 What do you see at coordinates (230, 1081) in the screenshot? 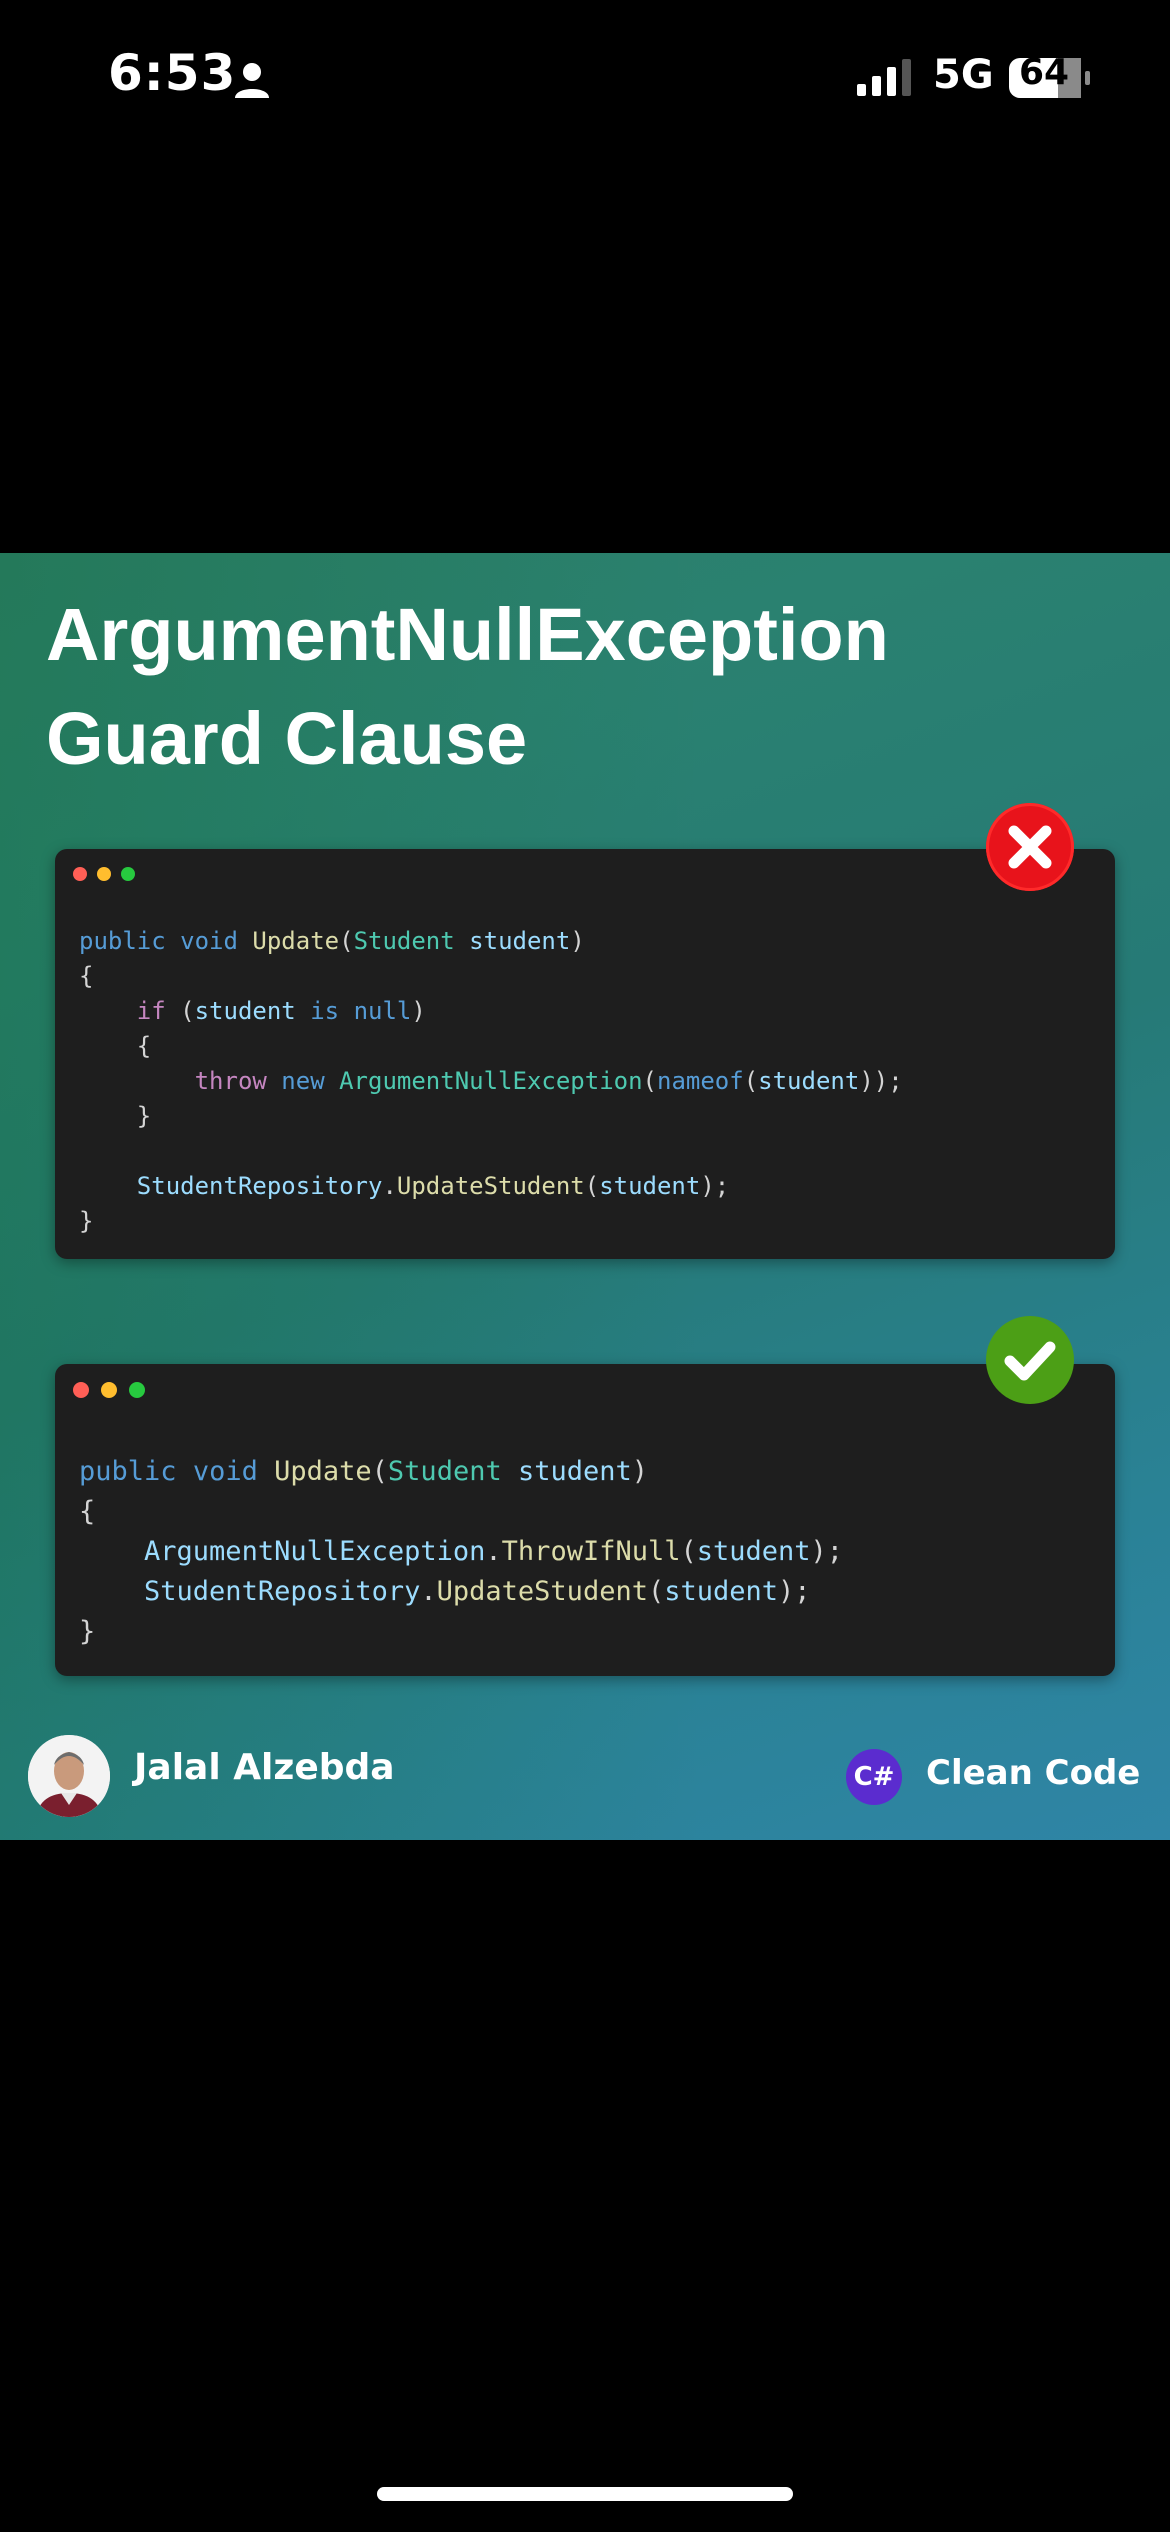
I see `code-token: throw` at bounding box center [230, 1081].